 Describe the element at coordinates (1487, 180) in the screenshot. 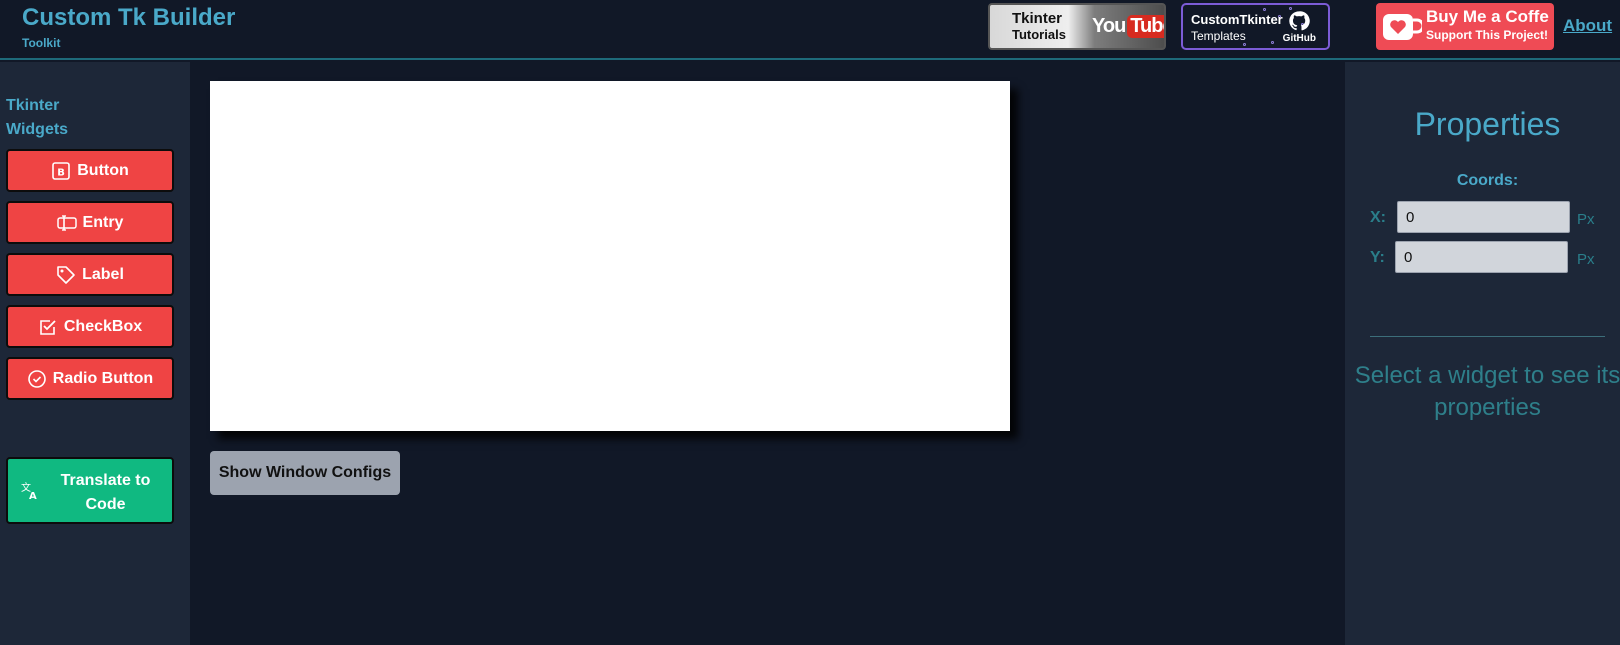

I see `coords-label: Coords:` at that location.